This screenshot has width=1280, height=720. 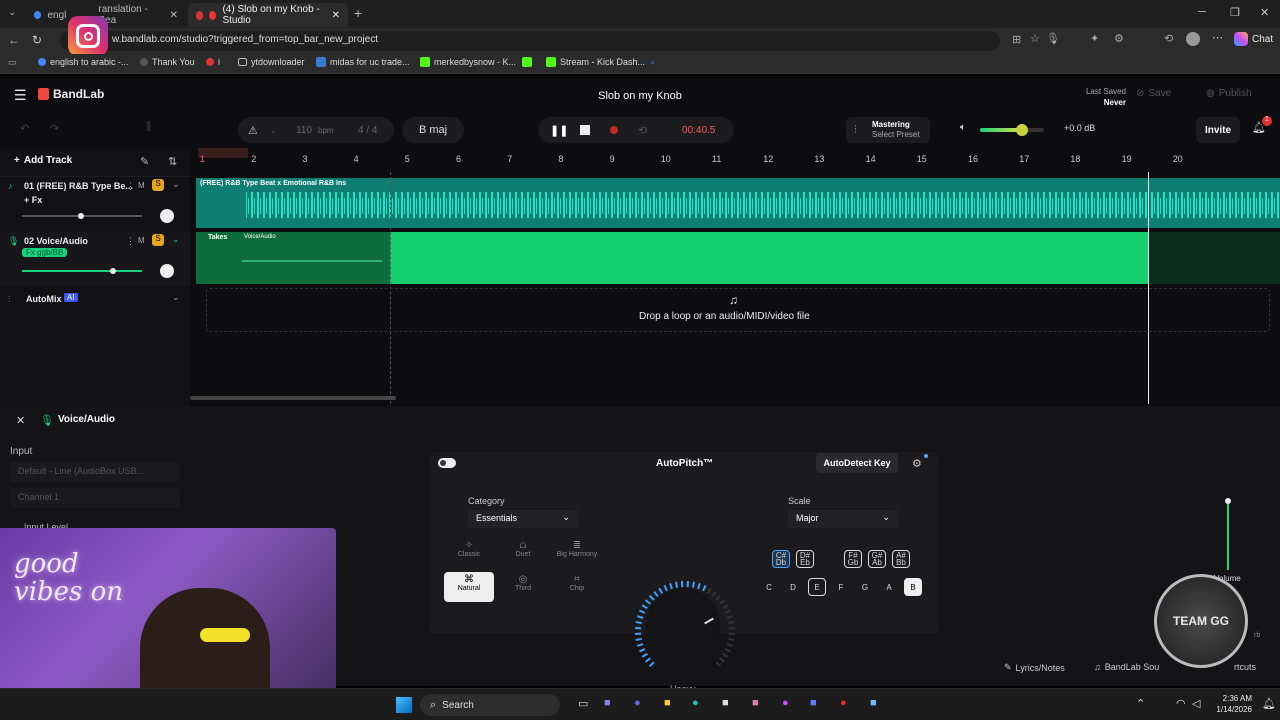 I want to click on app-icon: ●, so click(x=843, y=703).